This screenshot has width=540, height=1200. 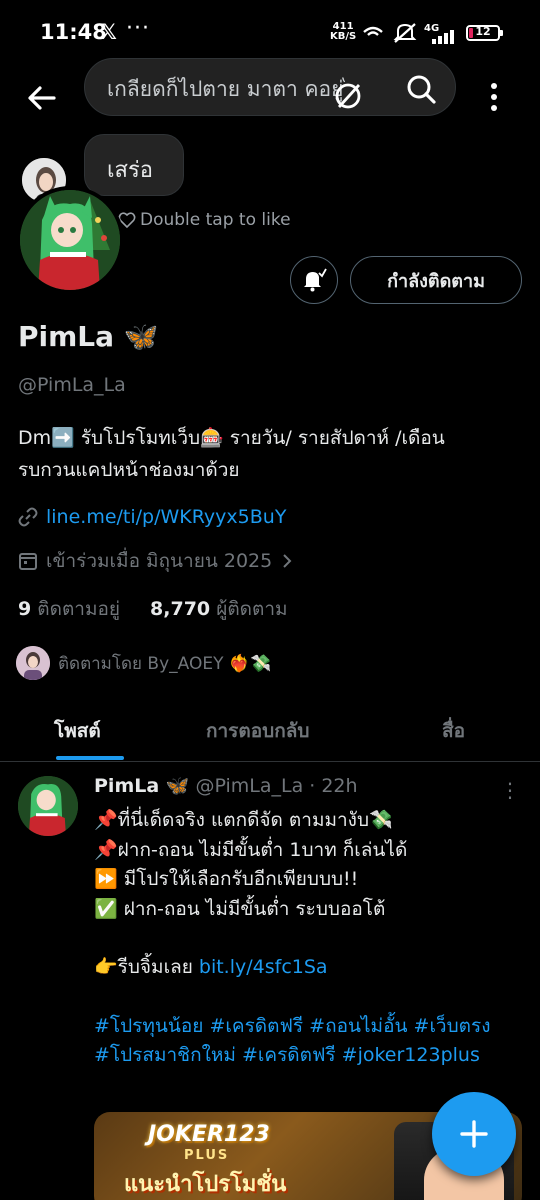 I want to click on follower-avatar, so click(x=33, y=663).